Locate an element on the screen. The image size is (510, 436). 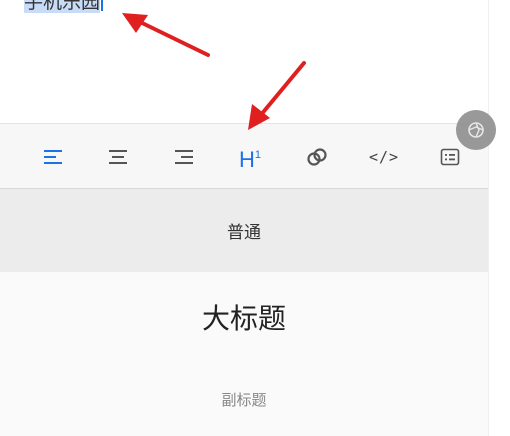
heading-button: H1 is located at coordinates (250, 157).